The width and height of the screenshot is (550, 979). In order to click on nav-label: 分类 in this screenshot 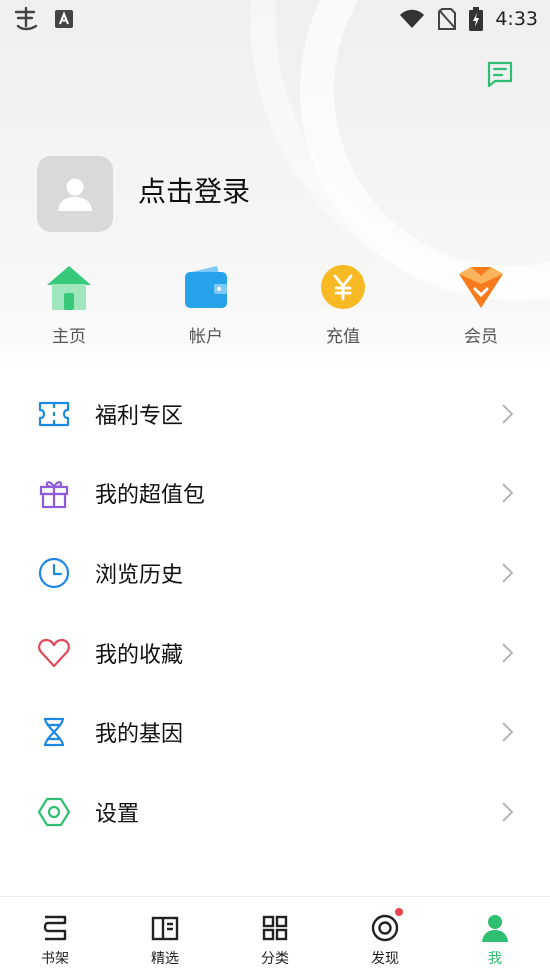, I will do `click(275, 959)`.